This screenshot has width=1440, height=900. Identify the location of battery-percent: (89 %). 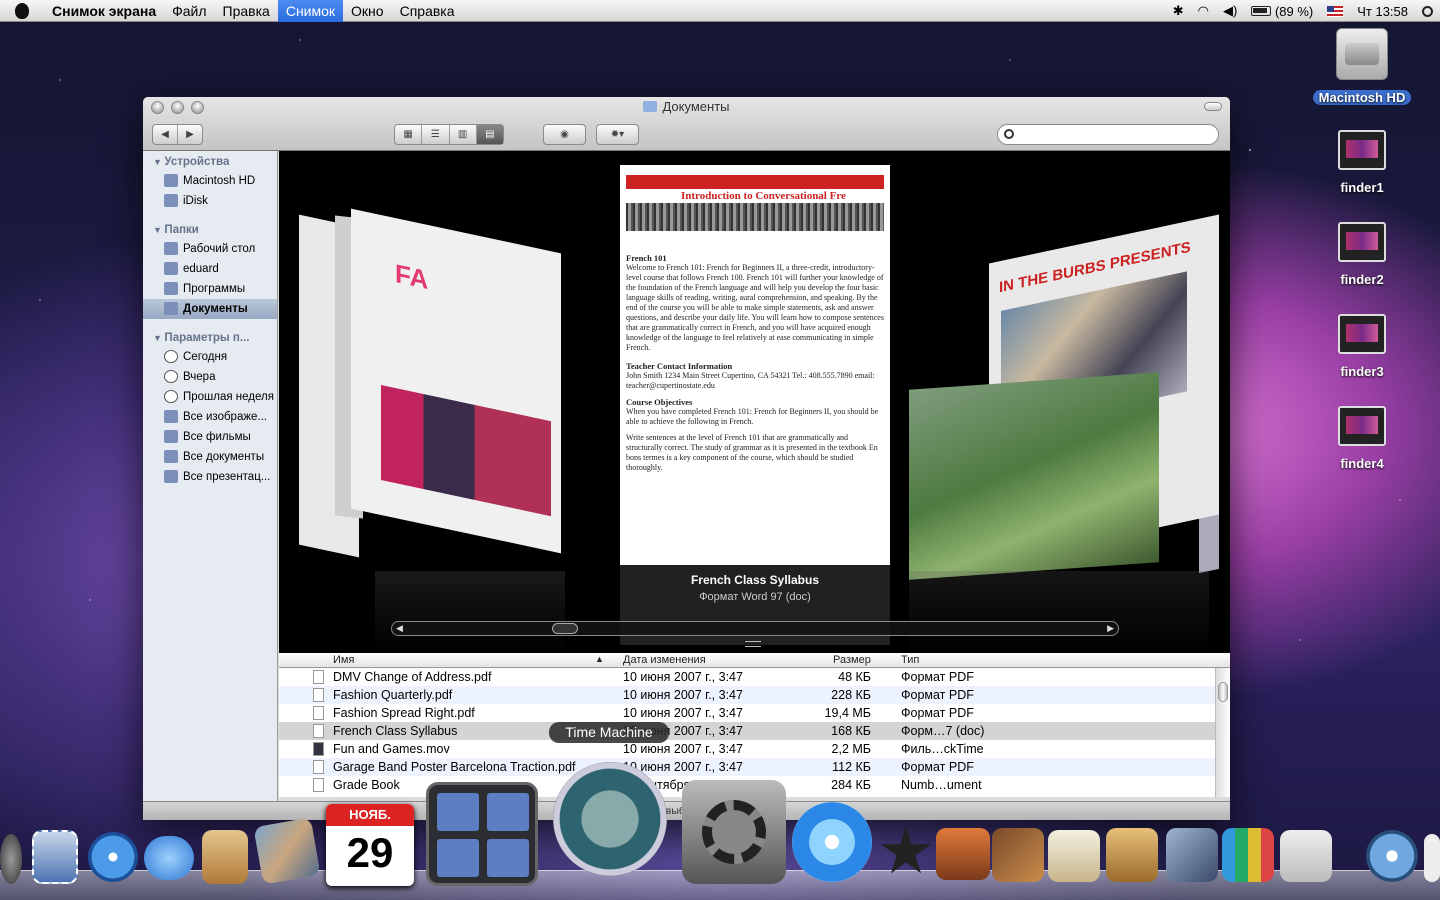
(1294, 11).